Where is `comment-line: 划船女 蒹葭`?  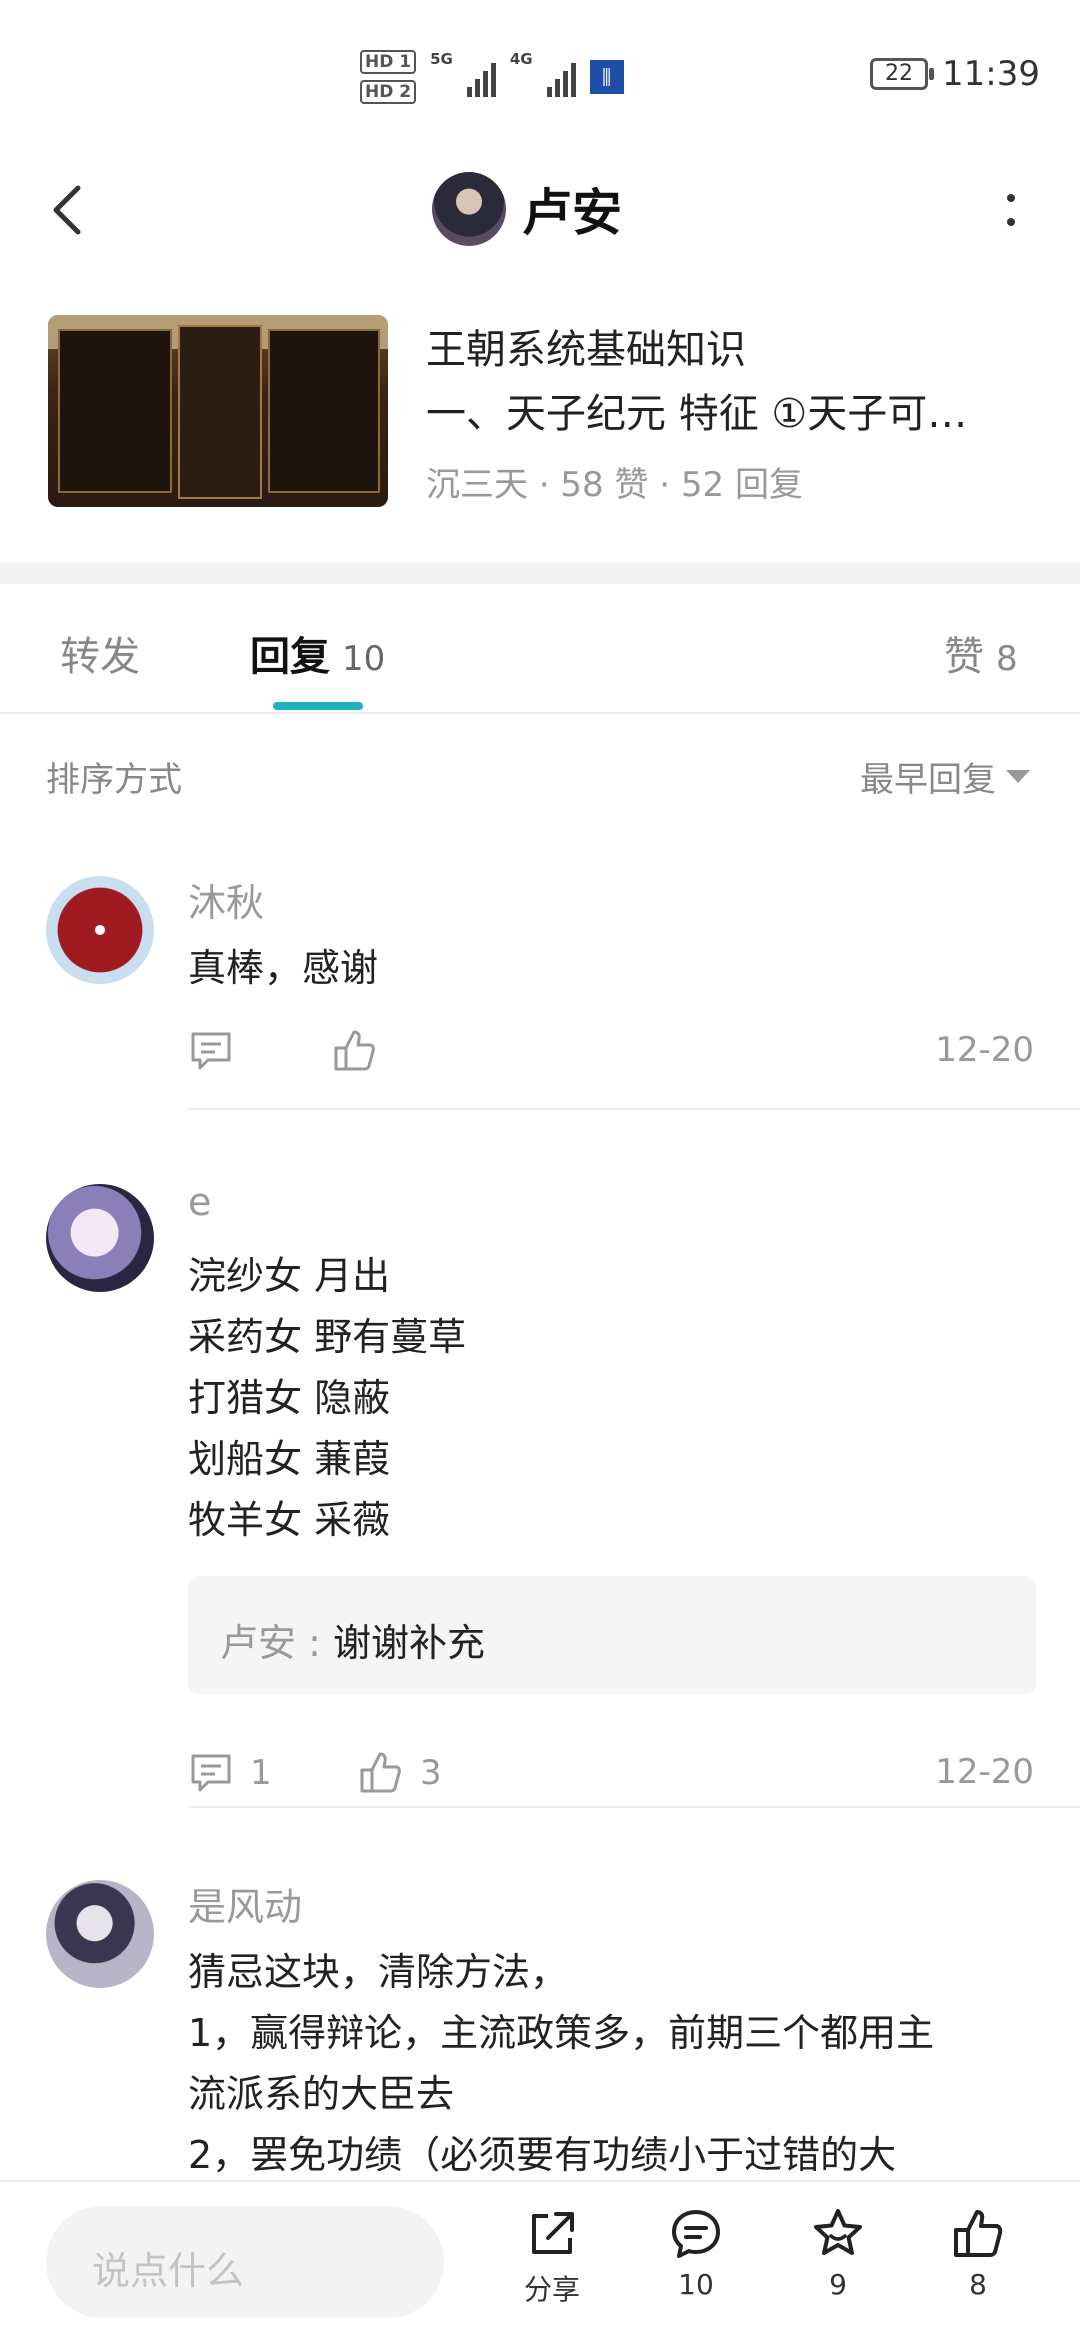 comment-line: 划船女 蒹葭 is located at coordinates (289, 1459).